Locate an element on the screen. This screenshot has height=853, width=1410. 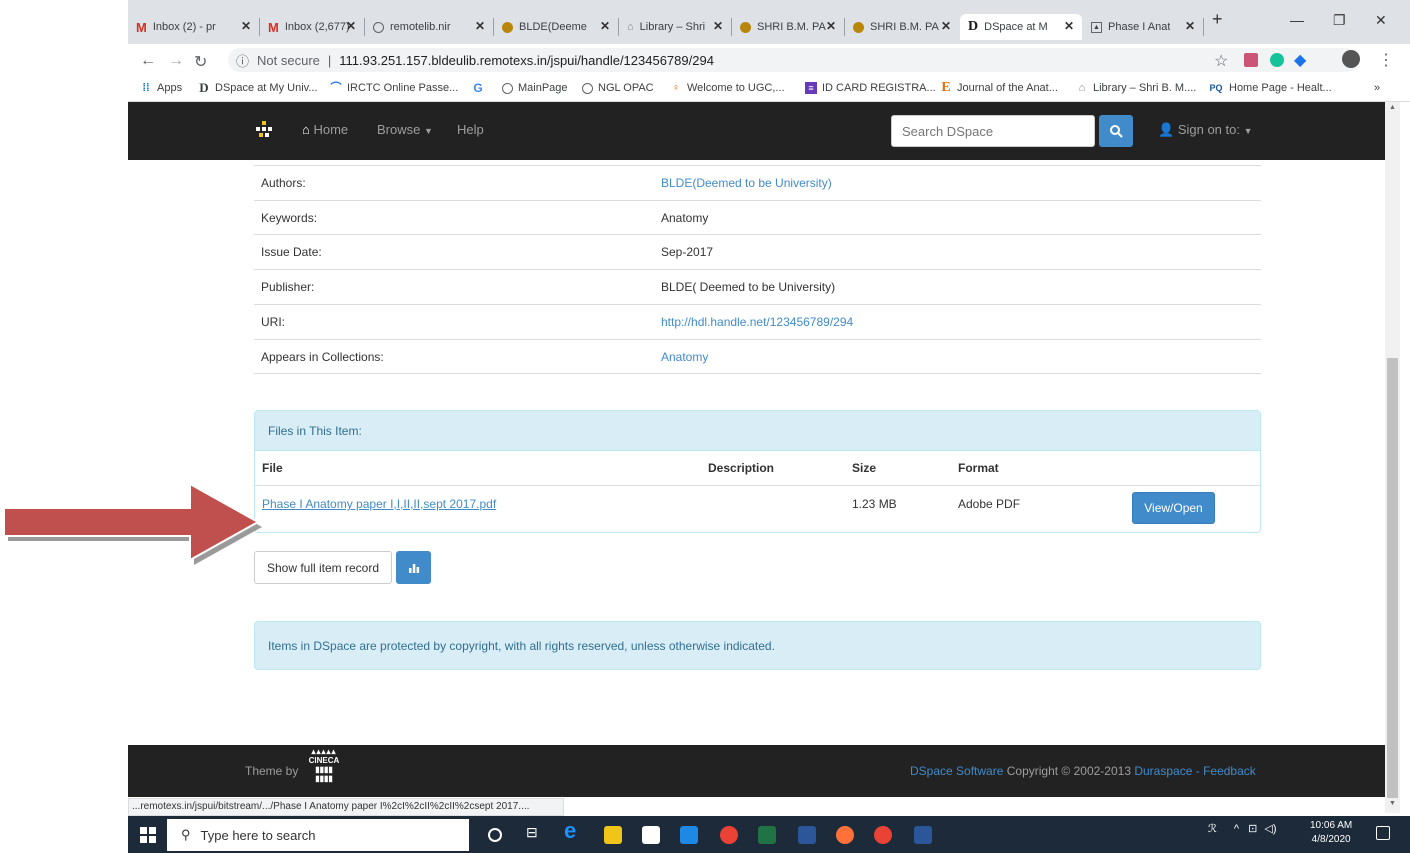
windows-start-icon is located at coordinates (148, 835).